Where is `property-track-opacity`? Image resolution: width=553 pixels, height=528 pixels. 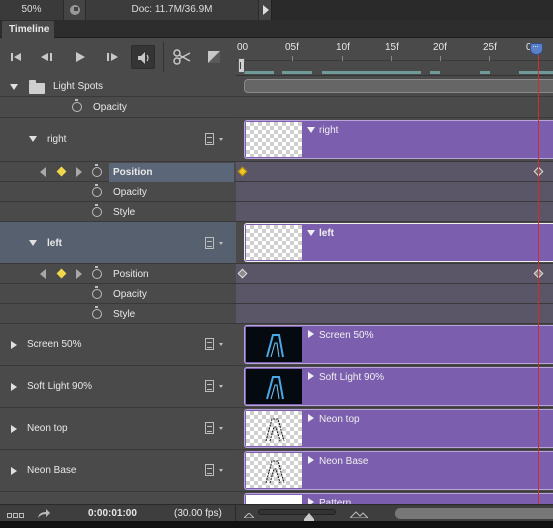 property-track-opacity is located at coordinates (394, 107).